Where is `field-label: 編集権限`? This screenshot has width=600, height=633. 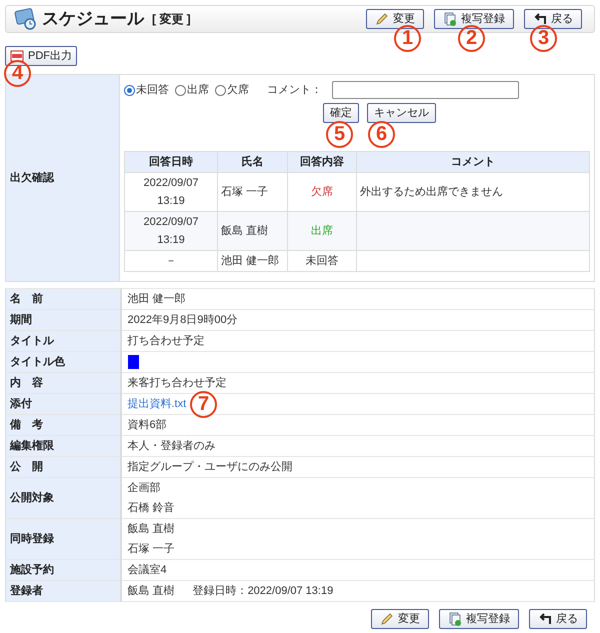 field-label: 編集権限 is located at coordinates (63, 446).